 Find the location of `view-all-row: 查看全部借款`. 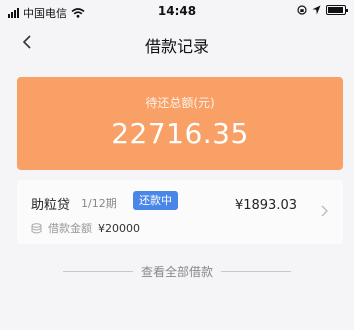

view-all-row: 查看全部借款 is located at coordinates (177, 271).